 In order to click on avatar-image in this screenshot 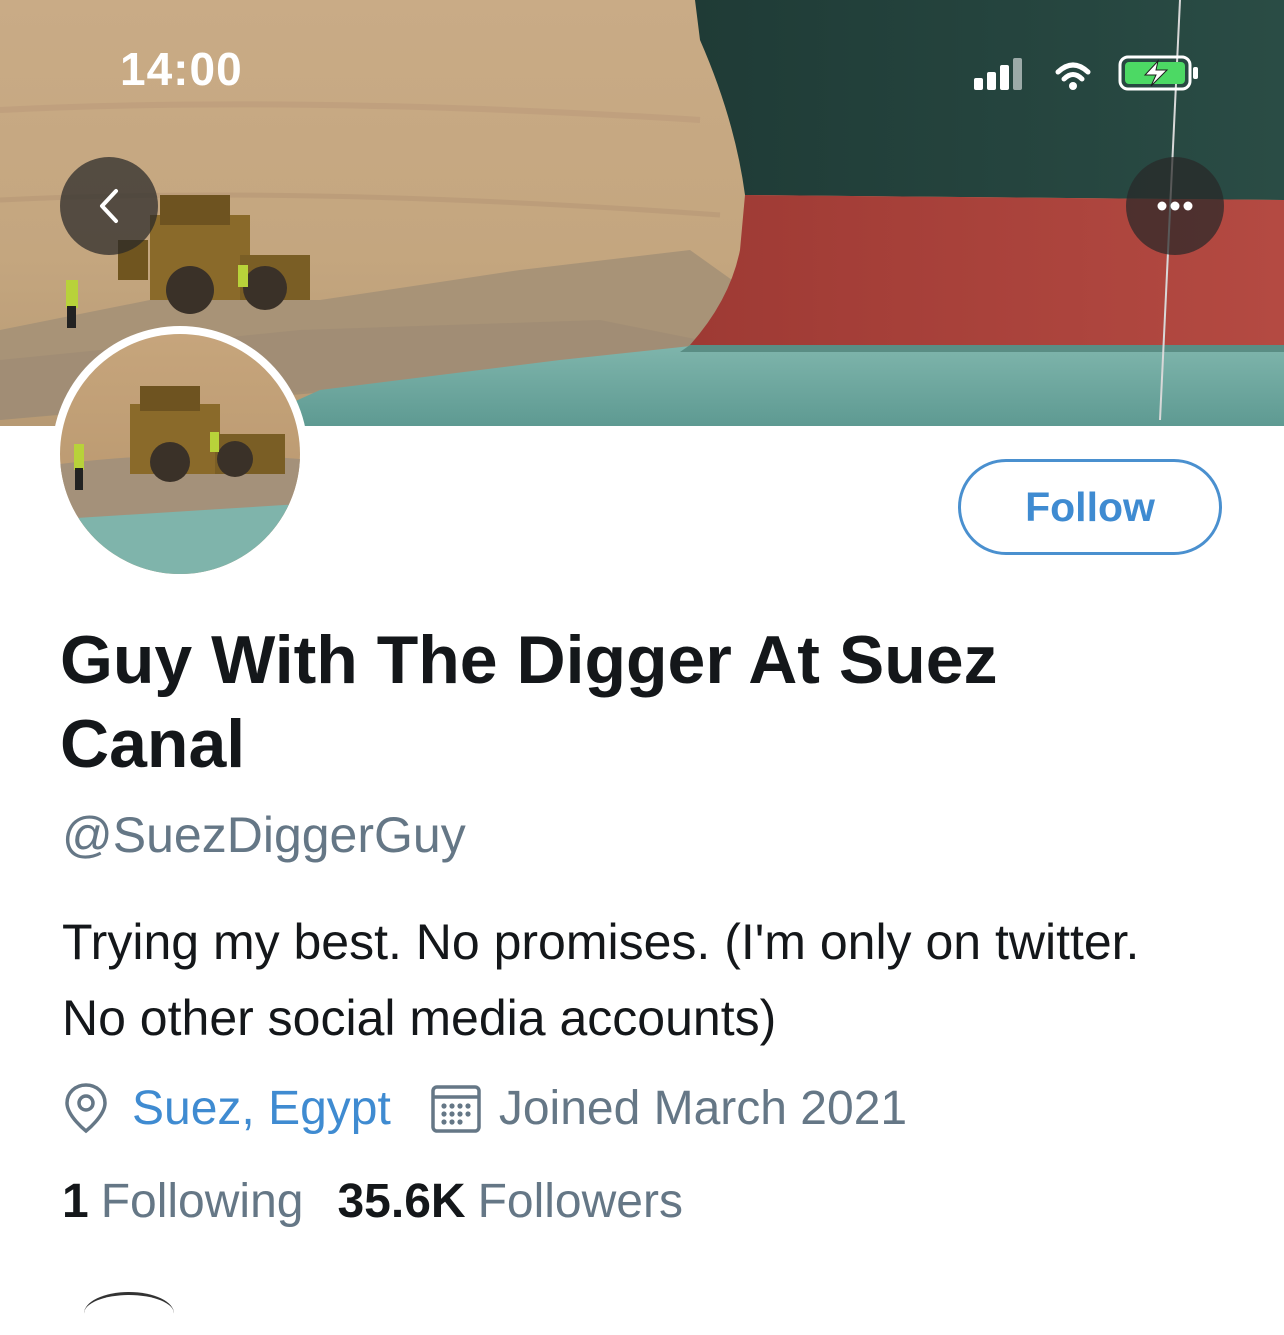, I will do `click(180, 454)`.